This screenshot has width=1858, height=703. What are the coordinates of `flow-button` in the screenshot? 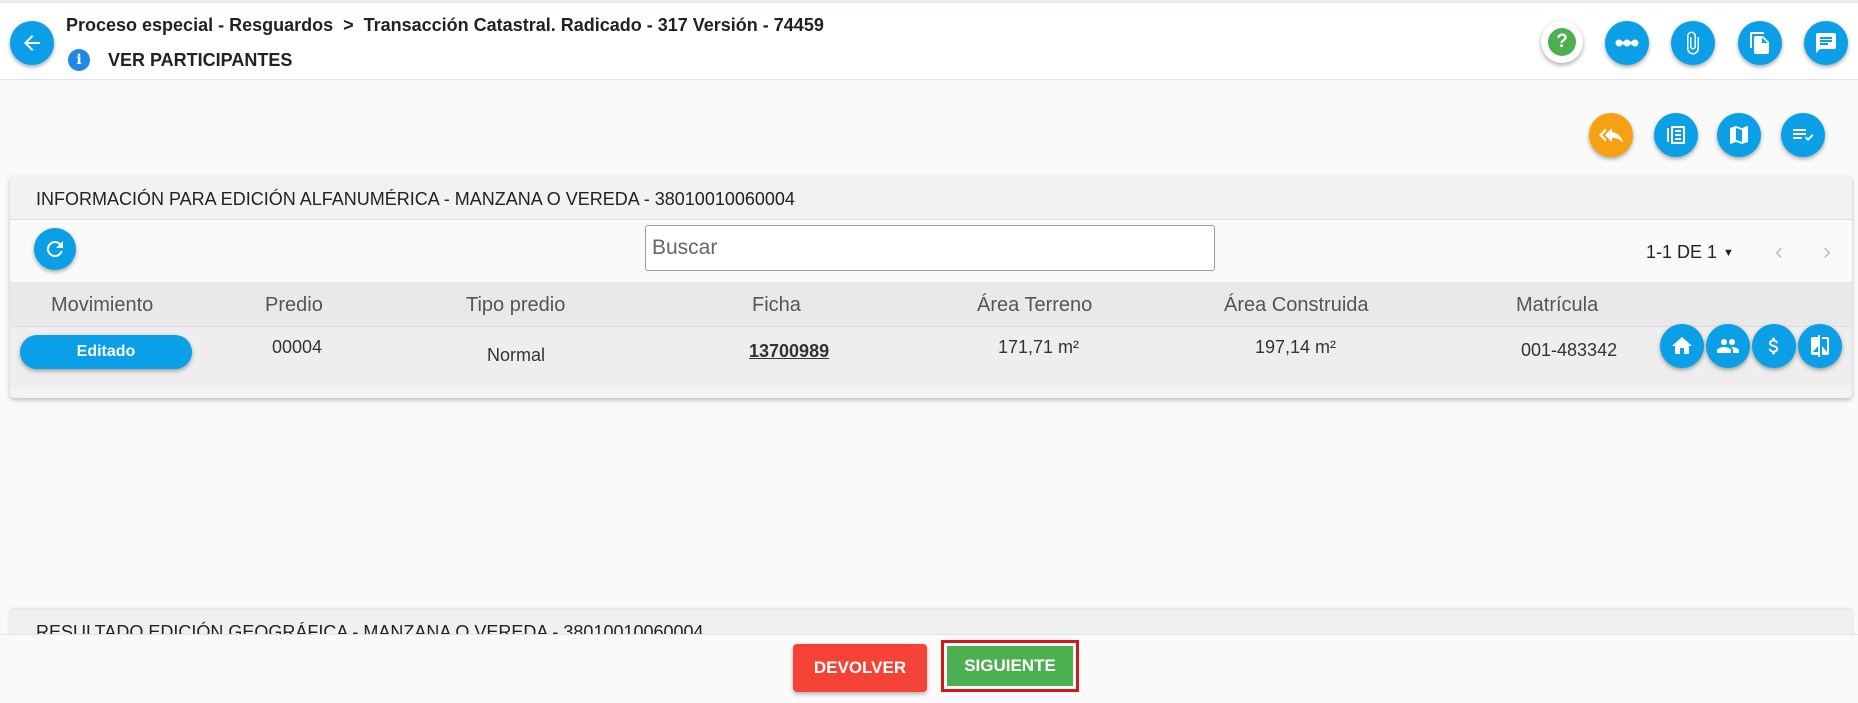 It's located at (1627, 43).